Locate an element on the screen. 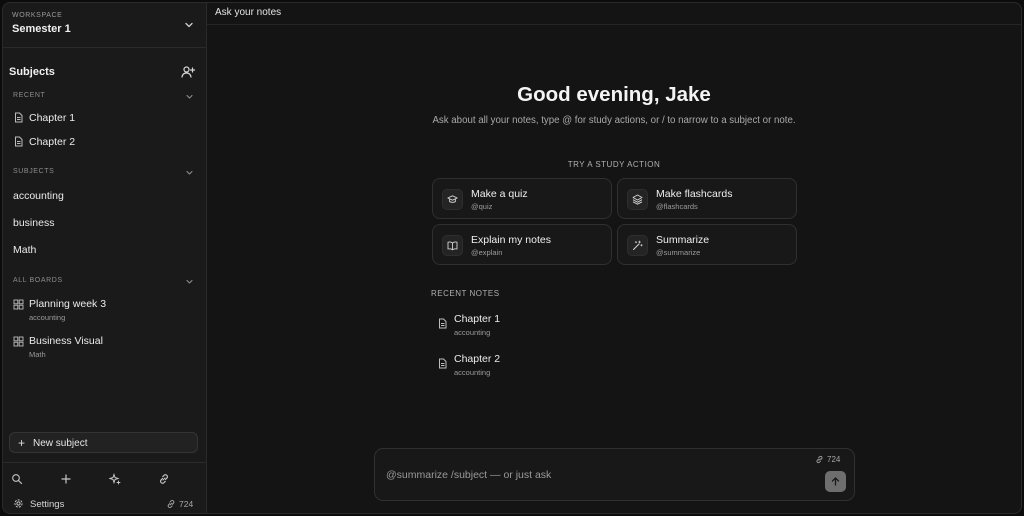 This screenshot has height=516, width=1024. action-make-flashcards: Make flashcards @flashcards is located at coordinates (707, 198).